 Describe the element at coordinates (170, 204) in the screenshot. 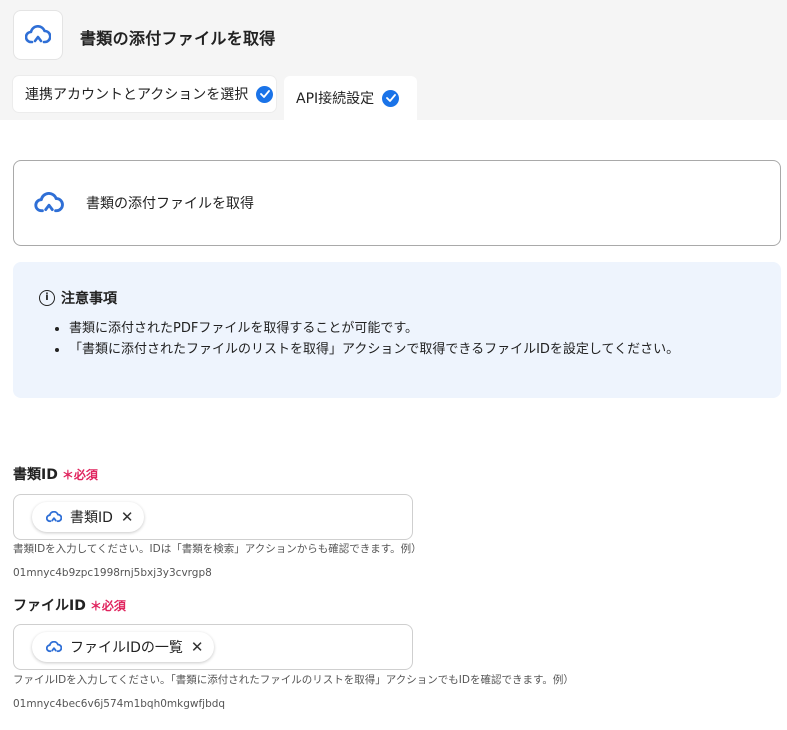

I see `action-label: 書類の添付ファイルを取得` at that location.